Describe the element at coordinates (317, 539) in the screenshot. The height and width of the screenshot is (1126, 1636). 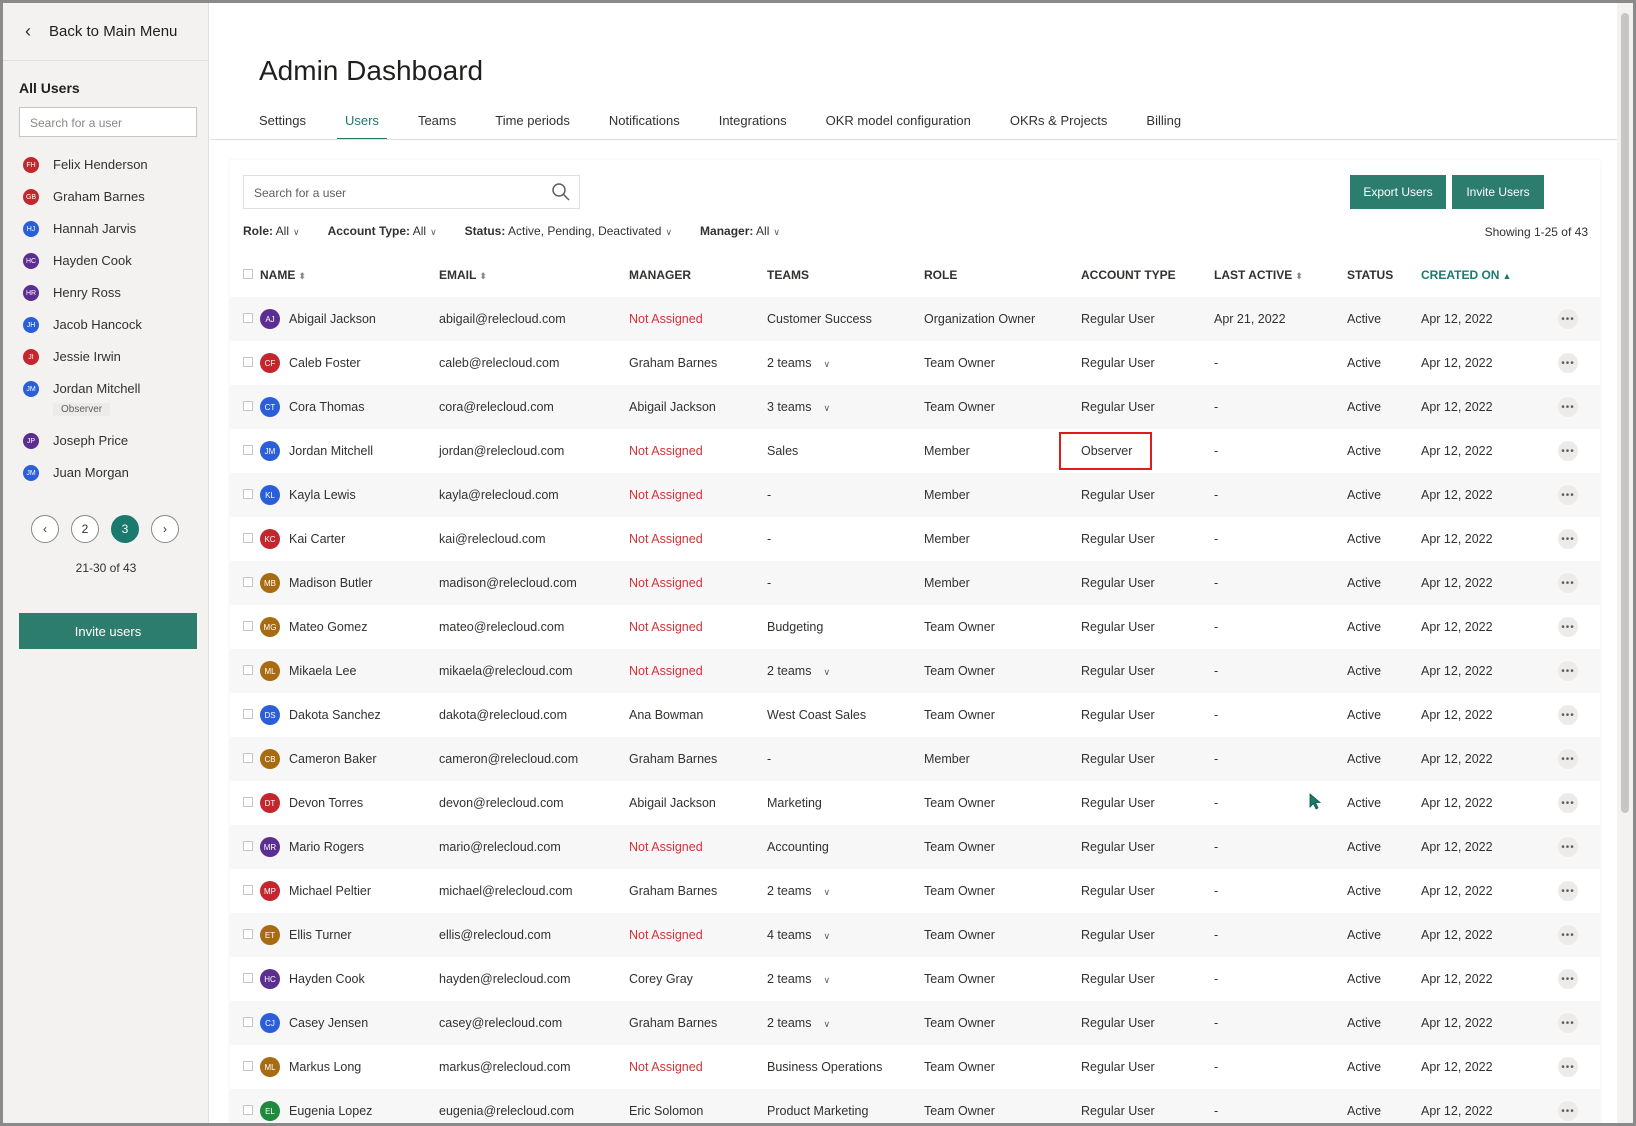
I see `user-name: Kai Carter` at that location.